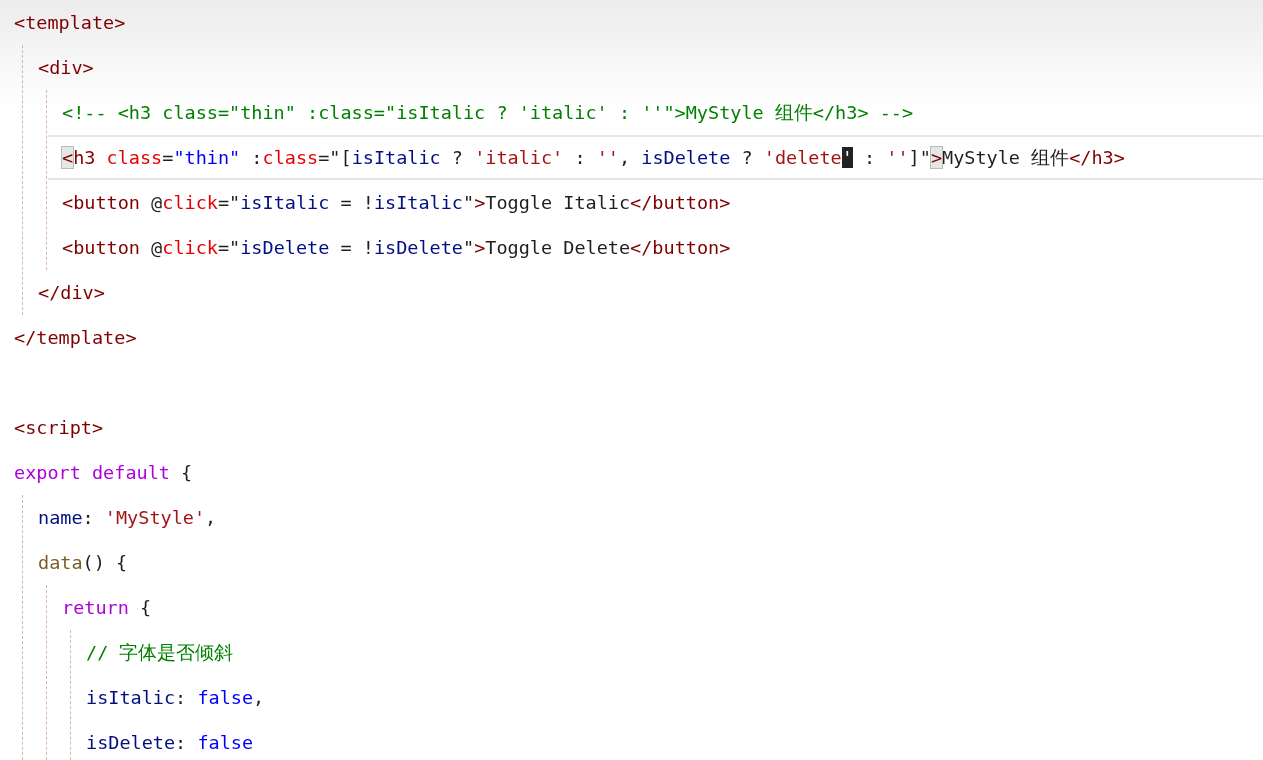 This screenshot has width=1263, height=760. What do you see at coordinates (83, 563) in the screenshot?
I see `code-line: data() {` at bounding box center [83, 563].